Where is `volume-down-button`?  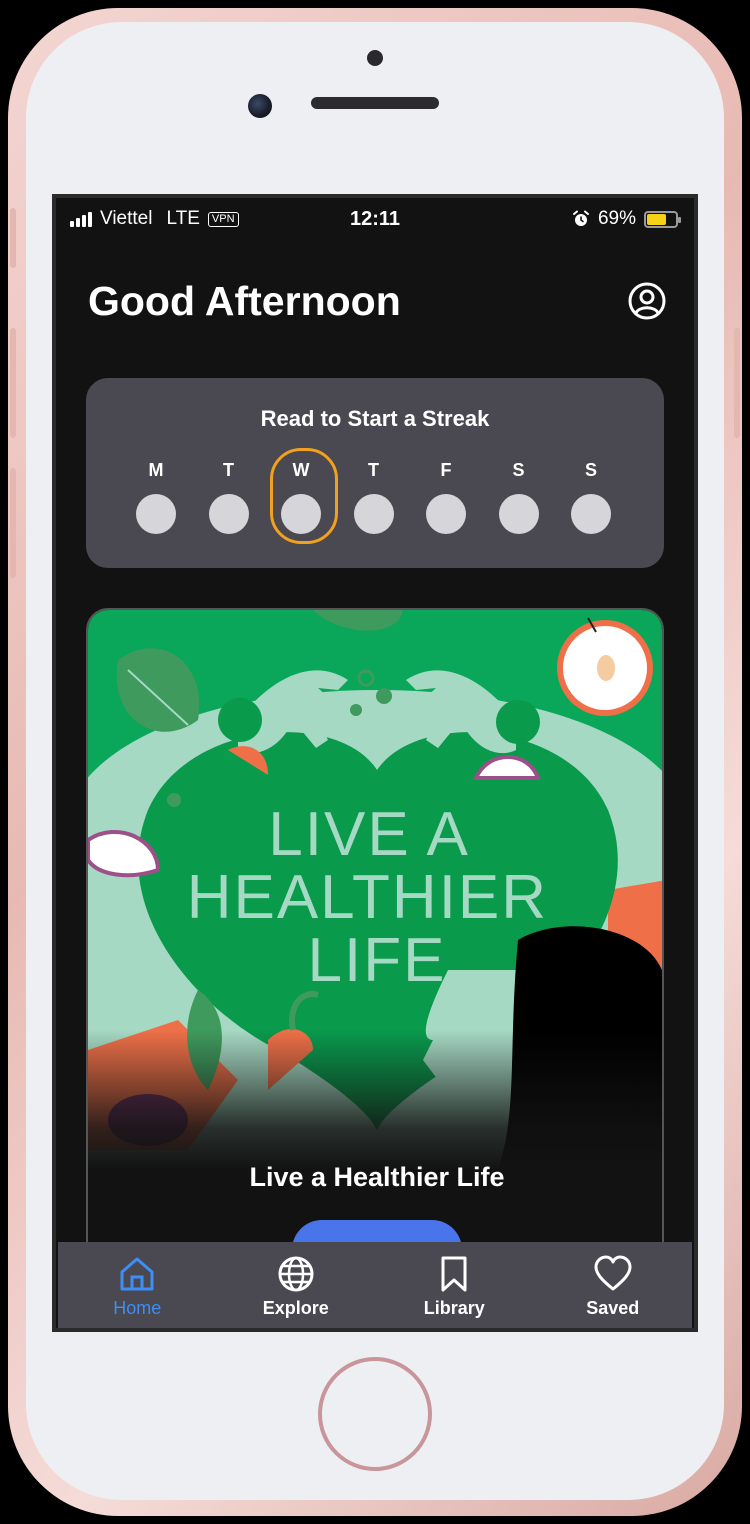 volume-down-button is located at coordinates (13, 523).